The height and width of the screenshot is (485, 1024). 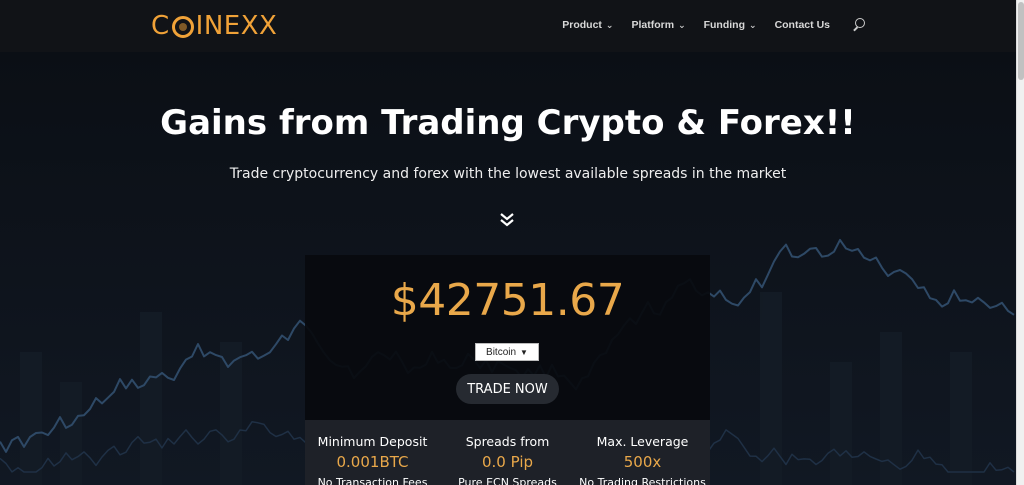 I want to click on menu-item-funding: Funding ⌄, so click(x=730, y=25).